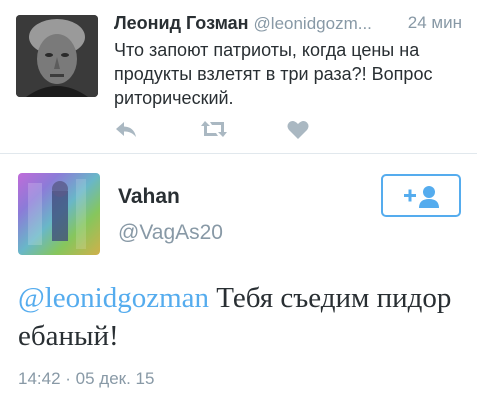  What do you see at coordinates (170, 233) in the screenshot?
I see `author-handle: @VagAs20` at bounding box center [170, 233].